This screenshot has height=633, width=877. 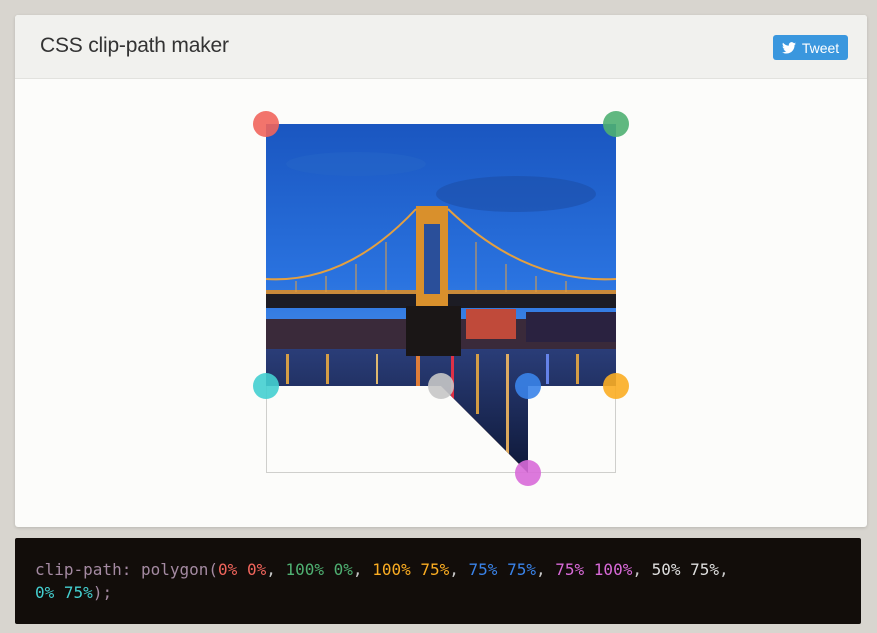 What do you see at coordinates (613, 569) in the screenshot?
I see `code-p5y: 100%` at bounding box center [613, 569].